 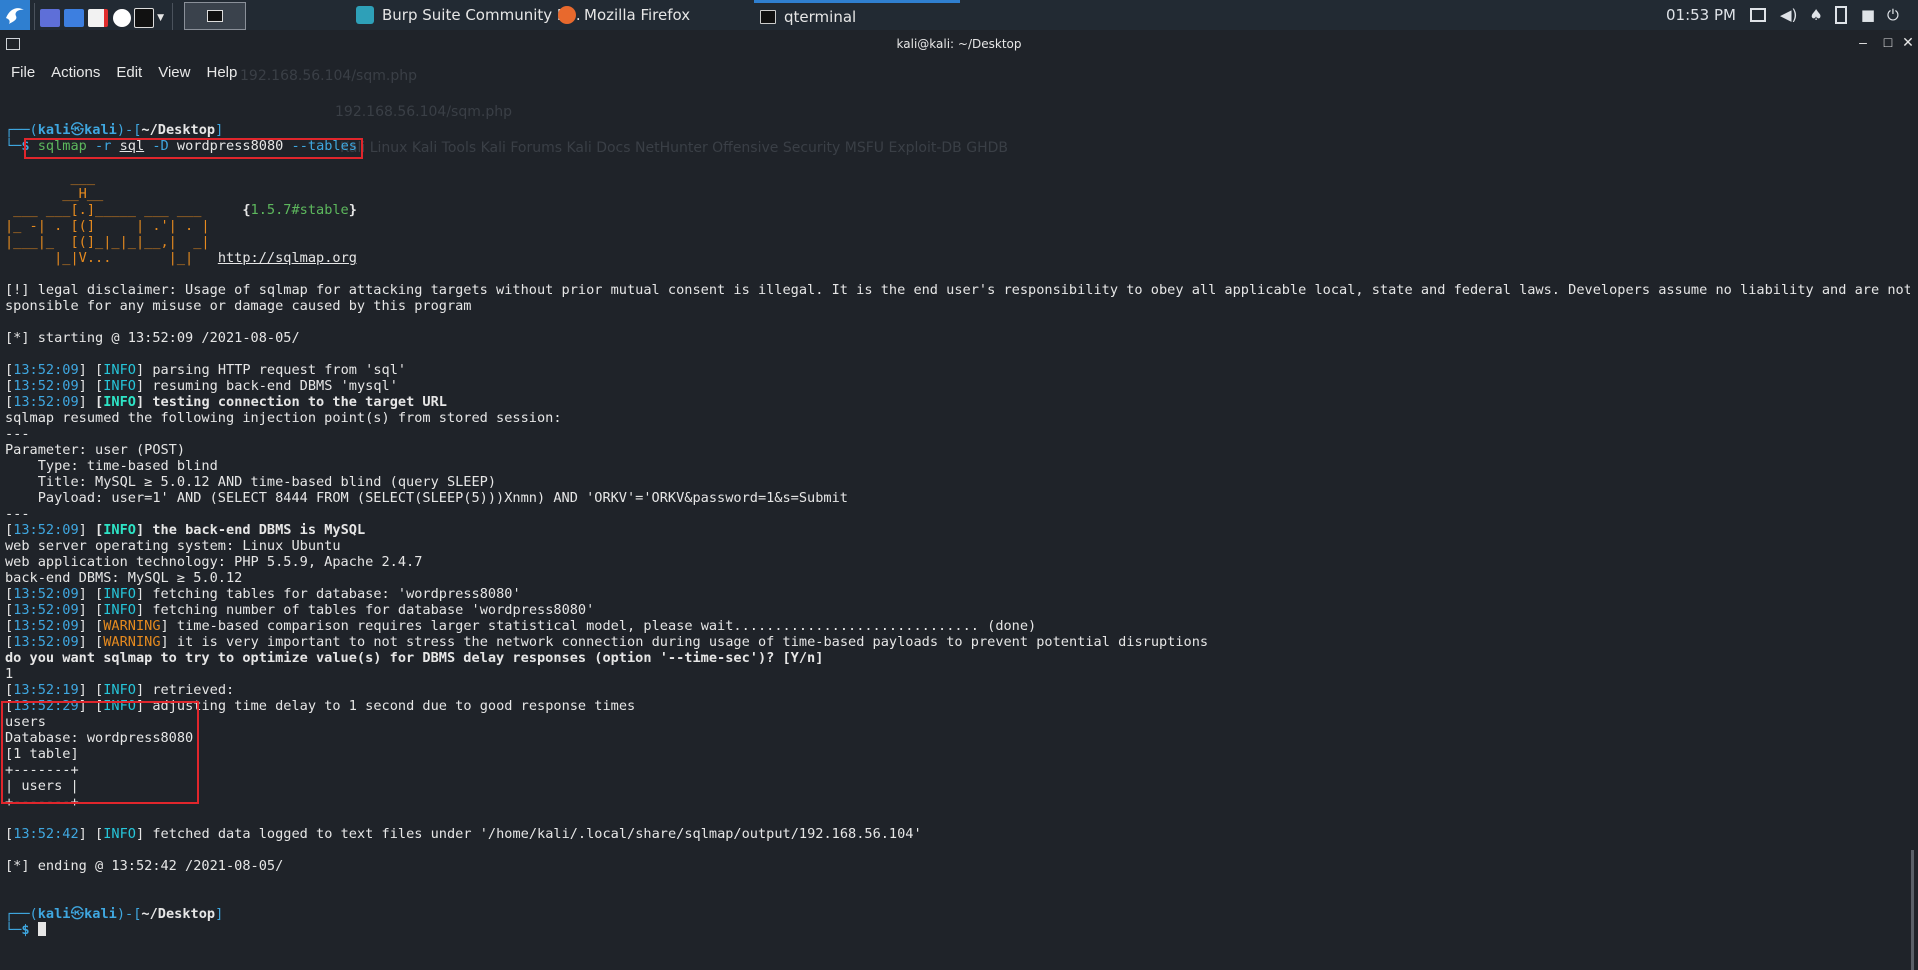 What do you see at coordinates (25, 722) in the screenshot?
I see `result-line: users` at bounding box center [25, 722].